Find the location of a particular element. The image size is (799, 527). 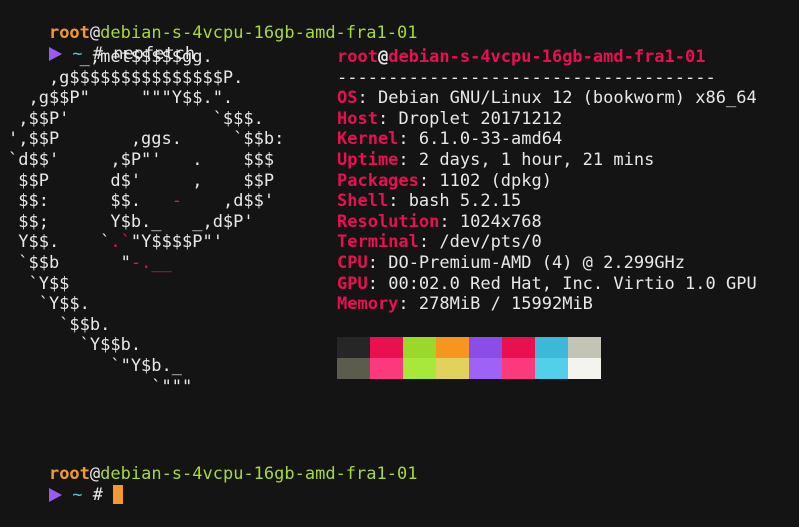

ascii-logo-line: ,$$P' `$$$. is located at coordinates (136, 118).